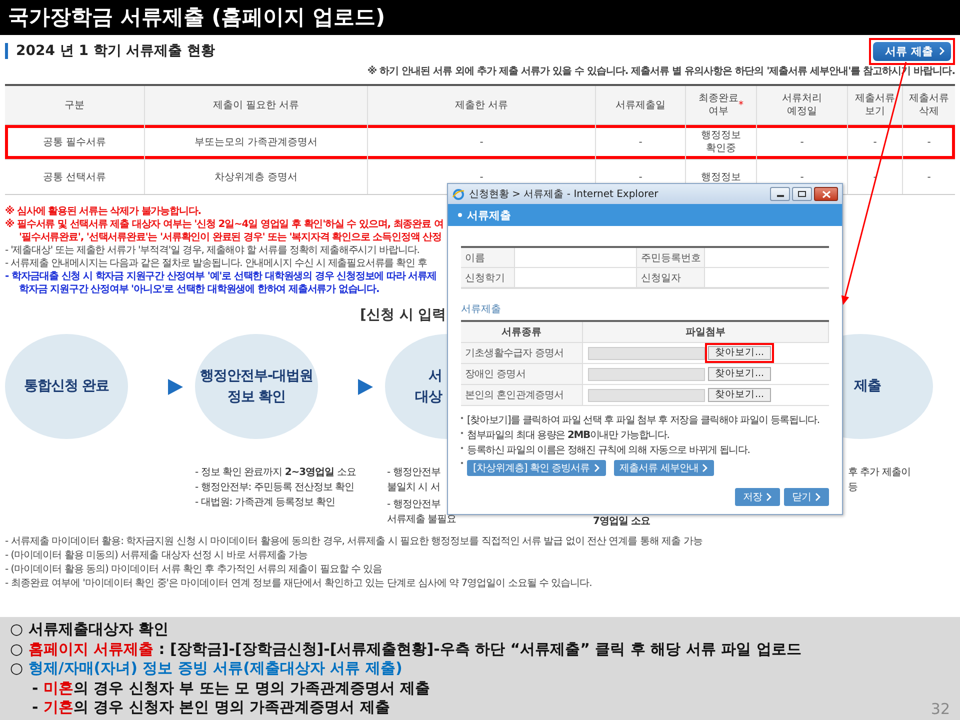 The width and height of the screenshot is (960, 720). What do you see at coordinates (257, 386) in the screenshot?
I see `step-label: 행정안전부-대법원 정보 확인` at bounding box center [257, 386].